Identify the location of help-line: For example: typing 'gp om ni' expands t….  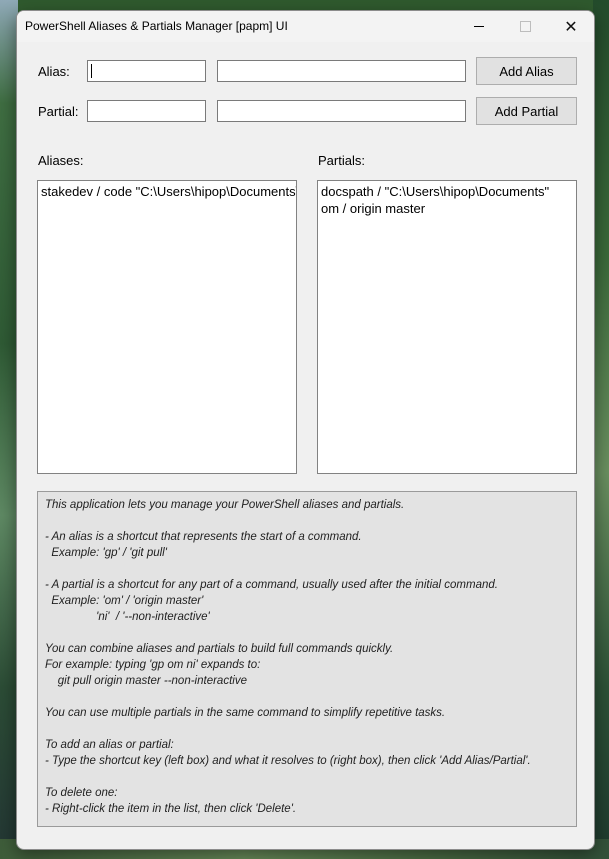
(153, 665).